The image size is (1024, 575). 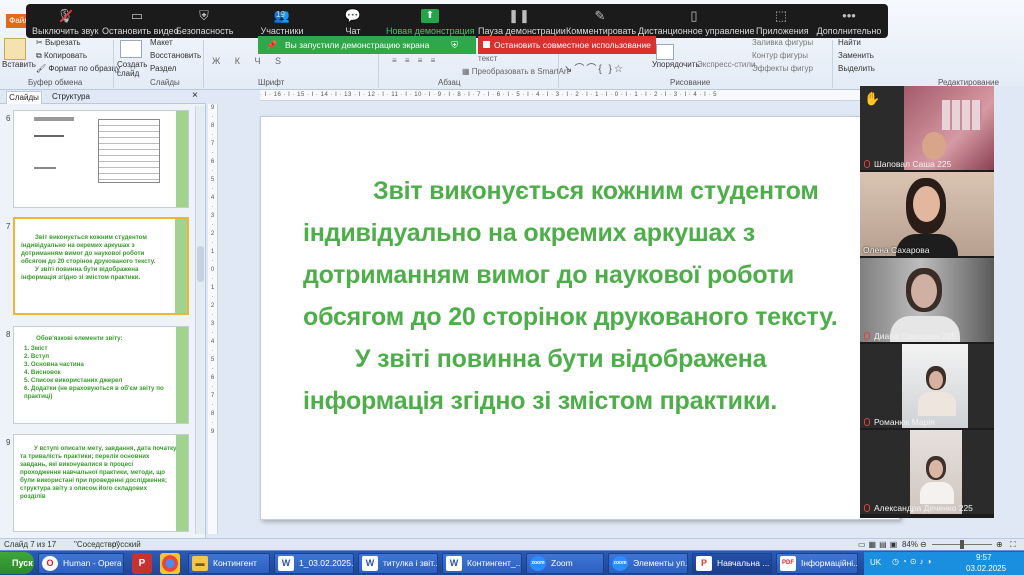 I want to click on clock-date: 03.02.2025, so click(x=986, y=568).